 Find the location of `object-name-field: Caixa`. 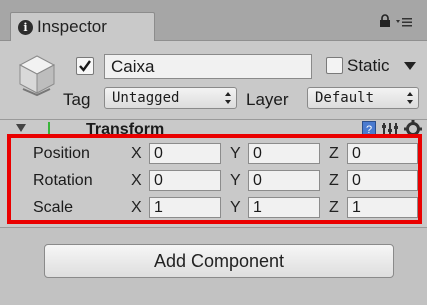

object-name-field: Caixa is located at coordinates (208, 66).